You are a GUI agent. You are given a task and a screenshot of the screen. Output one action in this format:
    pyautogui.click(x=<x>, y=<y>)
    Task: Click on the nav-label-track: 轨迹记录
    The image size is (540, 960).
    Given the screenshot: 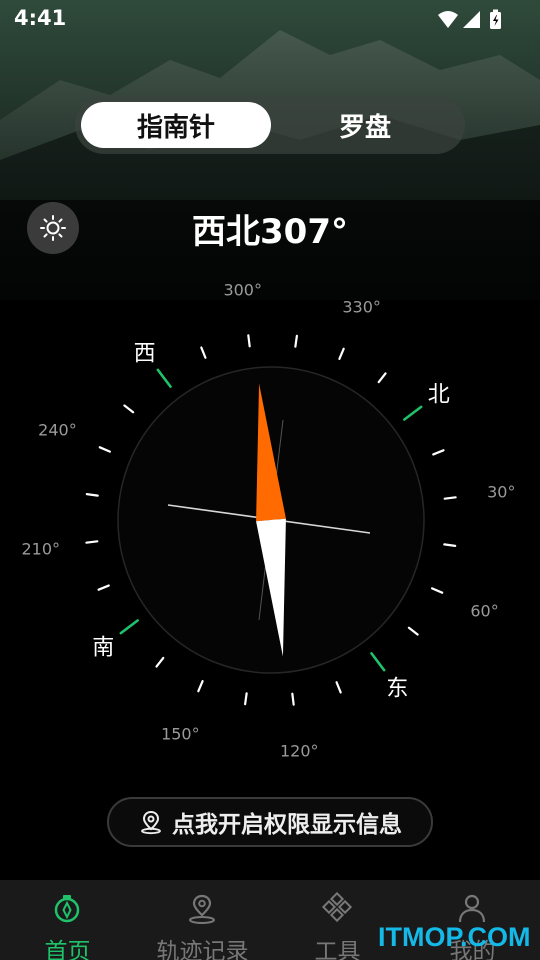 What is the action you would take?
    pyautogui.click(x=202, y=949)
    